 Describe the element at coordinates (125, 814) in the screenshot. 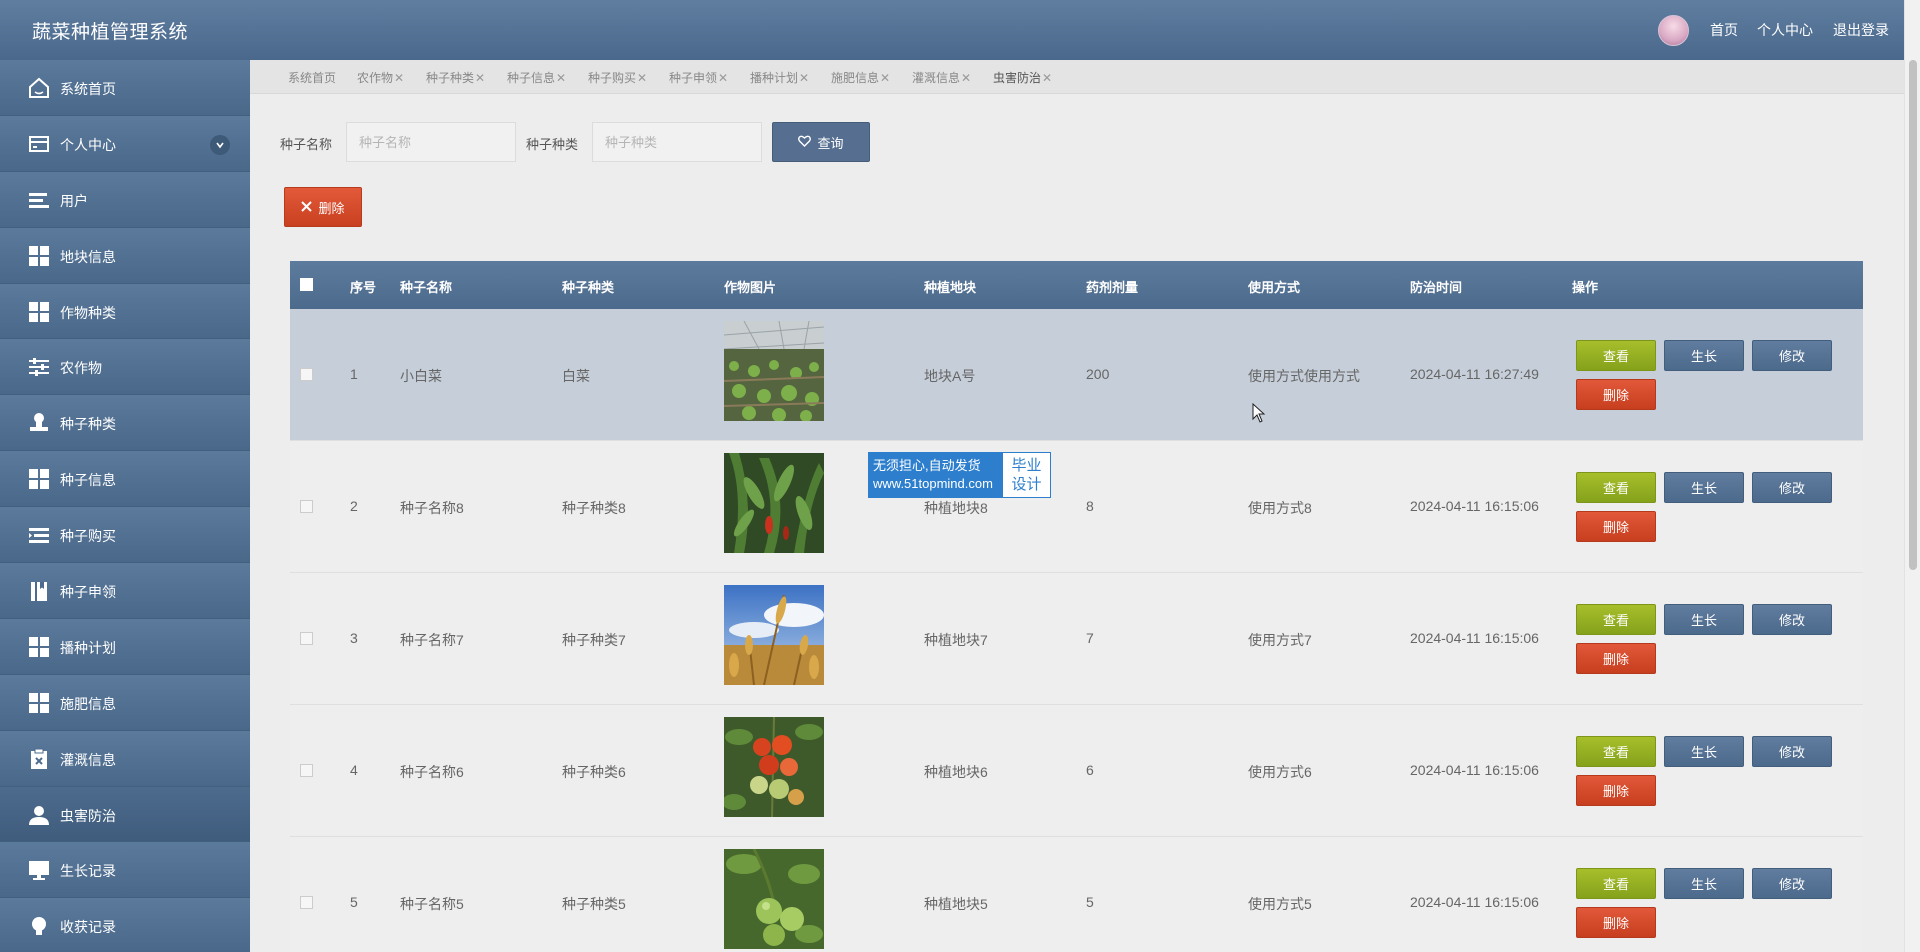

I see `sidebar-item-pest-control: 虫害防治` at that location.